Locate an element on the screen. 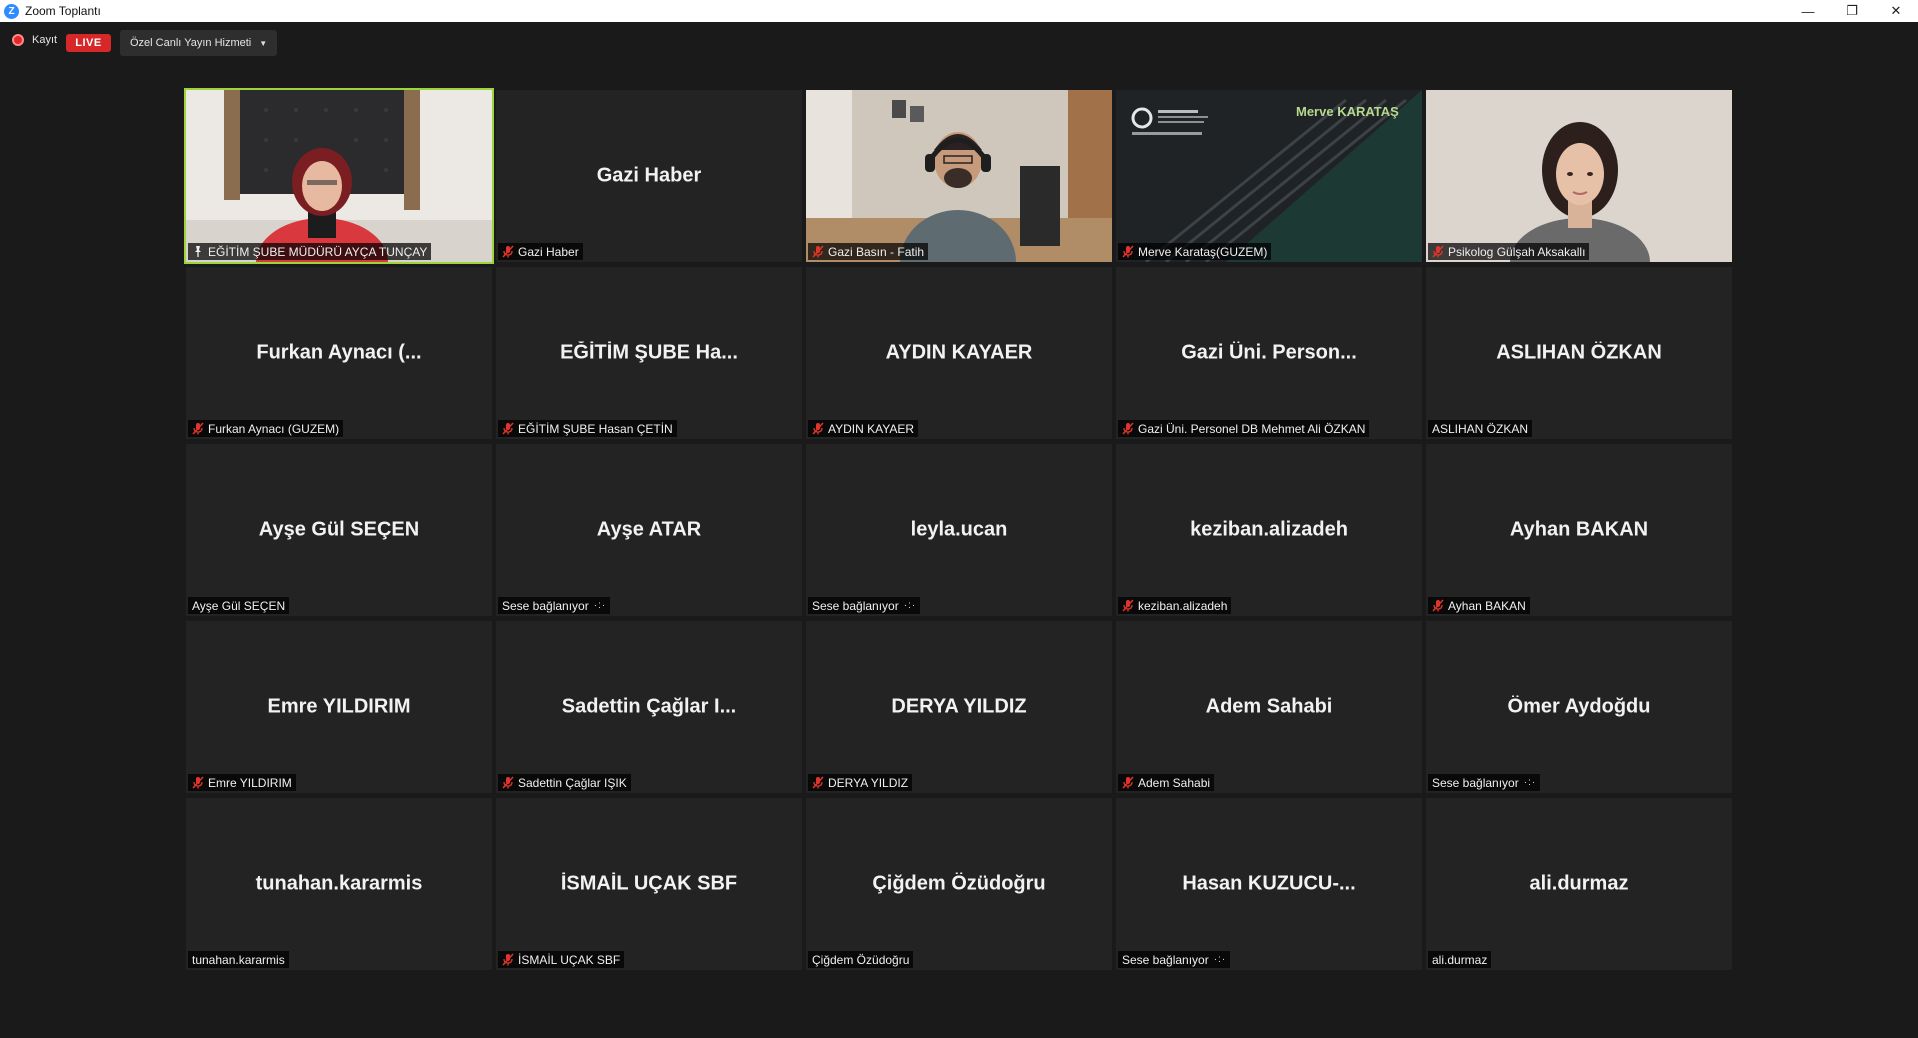 This screenshot has width=1918, height=1038. participant-tile: EĞİTİM ŞUBE Ha... EĞİTİM ŞUBE Hasan ÇETİN is located at coordinates (649, 353).